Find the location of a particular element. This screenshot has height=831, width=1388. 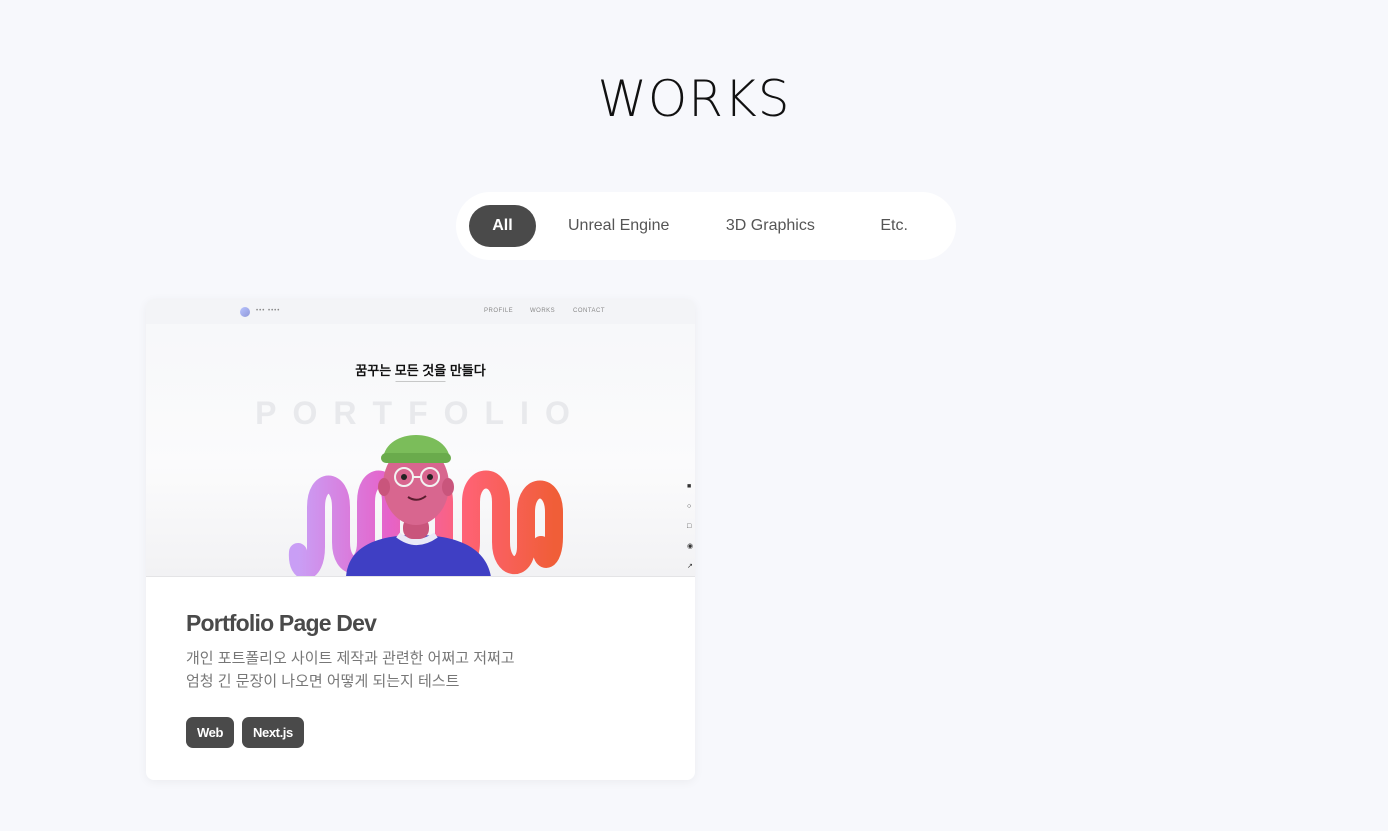

work-description-line: 개인 포트폴리오 사이트 제작과 관련한 어쩌고 저쩌고 is located at coordinates (350, 658).